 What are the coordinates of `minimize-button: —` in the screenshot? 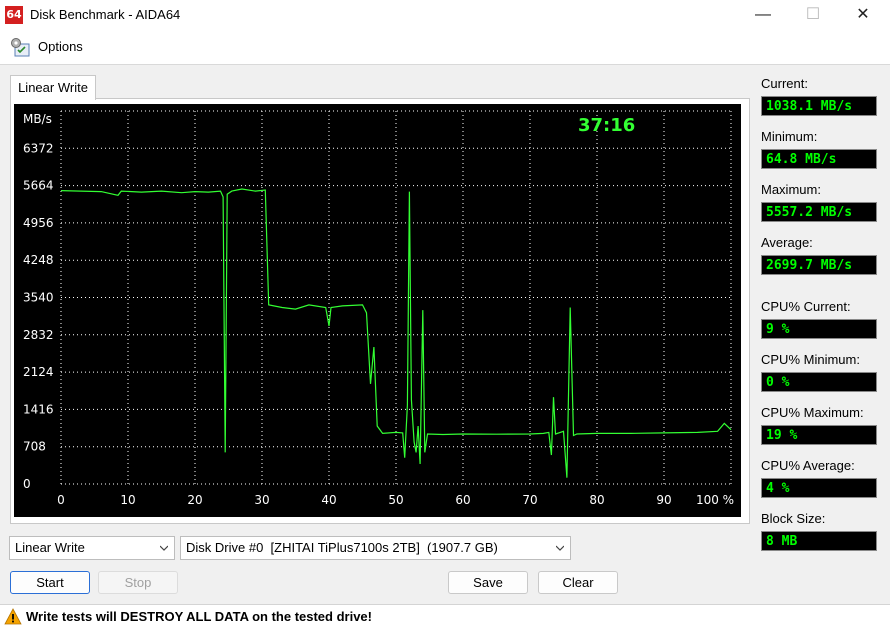 It's located at (763, 15).